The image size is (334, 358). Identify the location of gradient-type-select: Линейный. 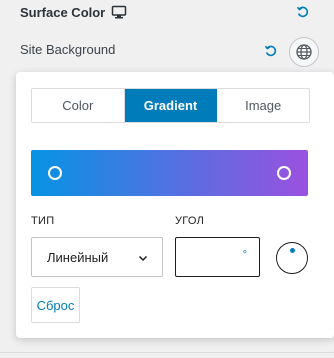
(97, 257).